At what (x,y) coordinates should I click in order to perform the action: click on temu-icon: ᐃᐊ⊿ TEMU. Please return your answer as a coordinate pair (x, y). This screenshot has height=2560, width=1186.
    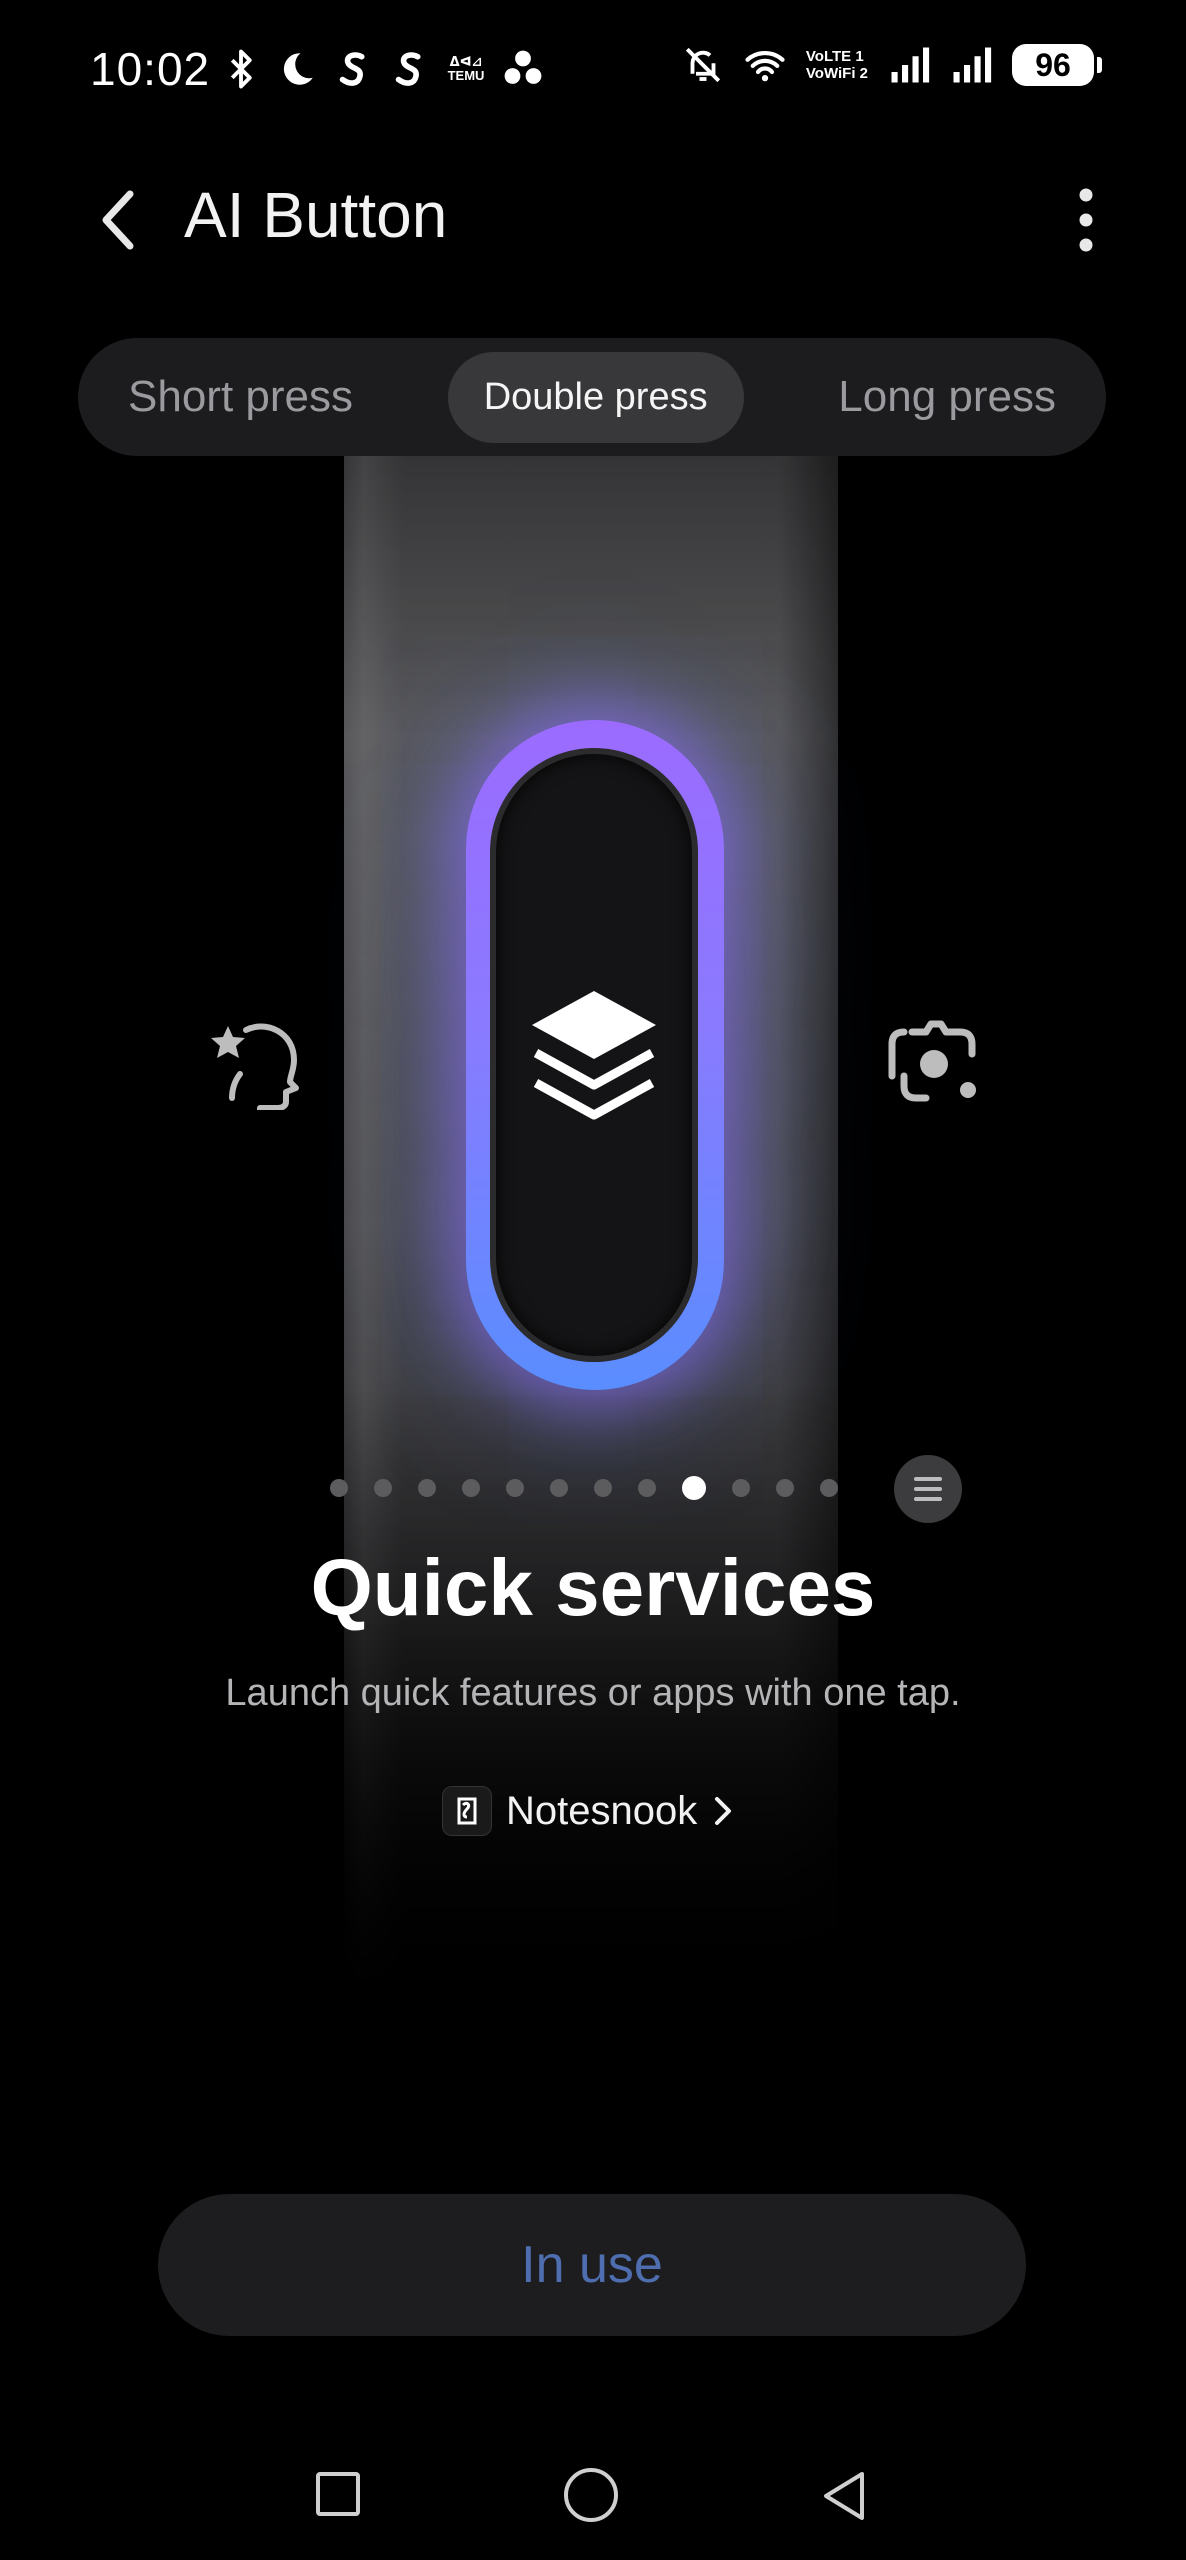
    Looking at the image, I should click on (466, 68).